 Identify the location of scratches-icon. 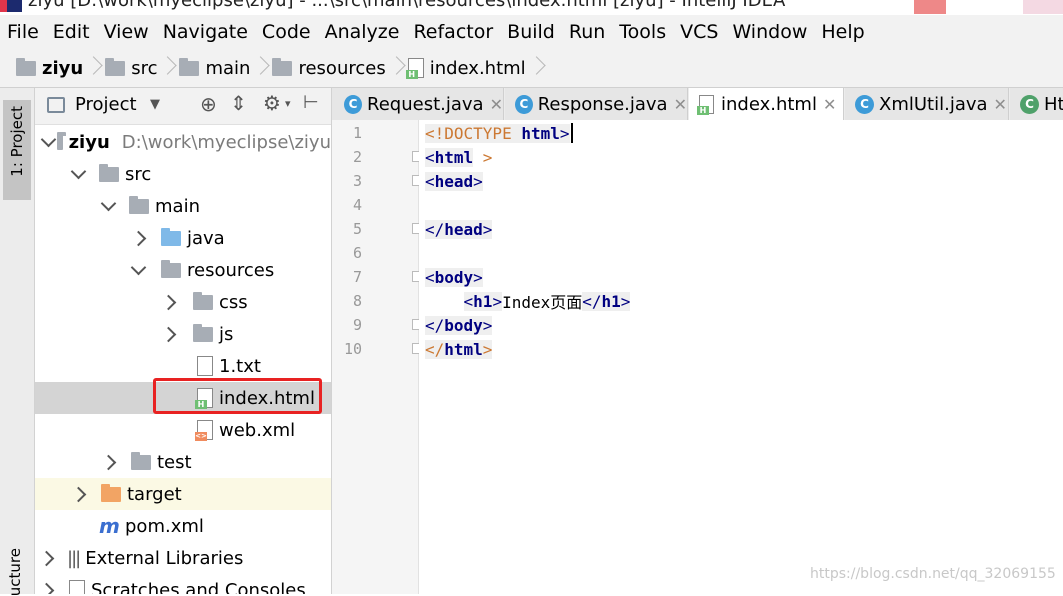
(77, 587).